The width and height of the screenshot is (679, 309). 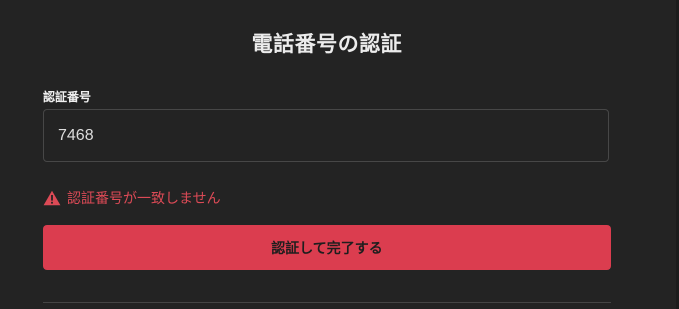 What do you see at coordinates (52, 198) in the screenshot?
I see `warning-triangle-icon` at bounding box center [52, 198].